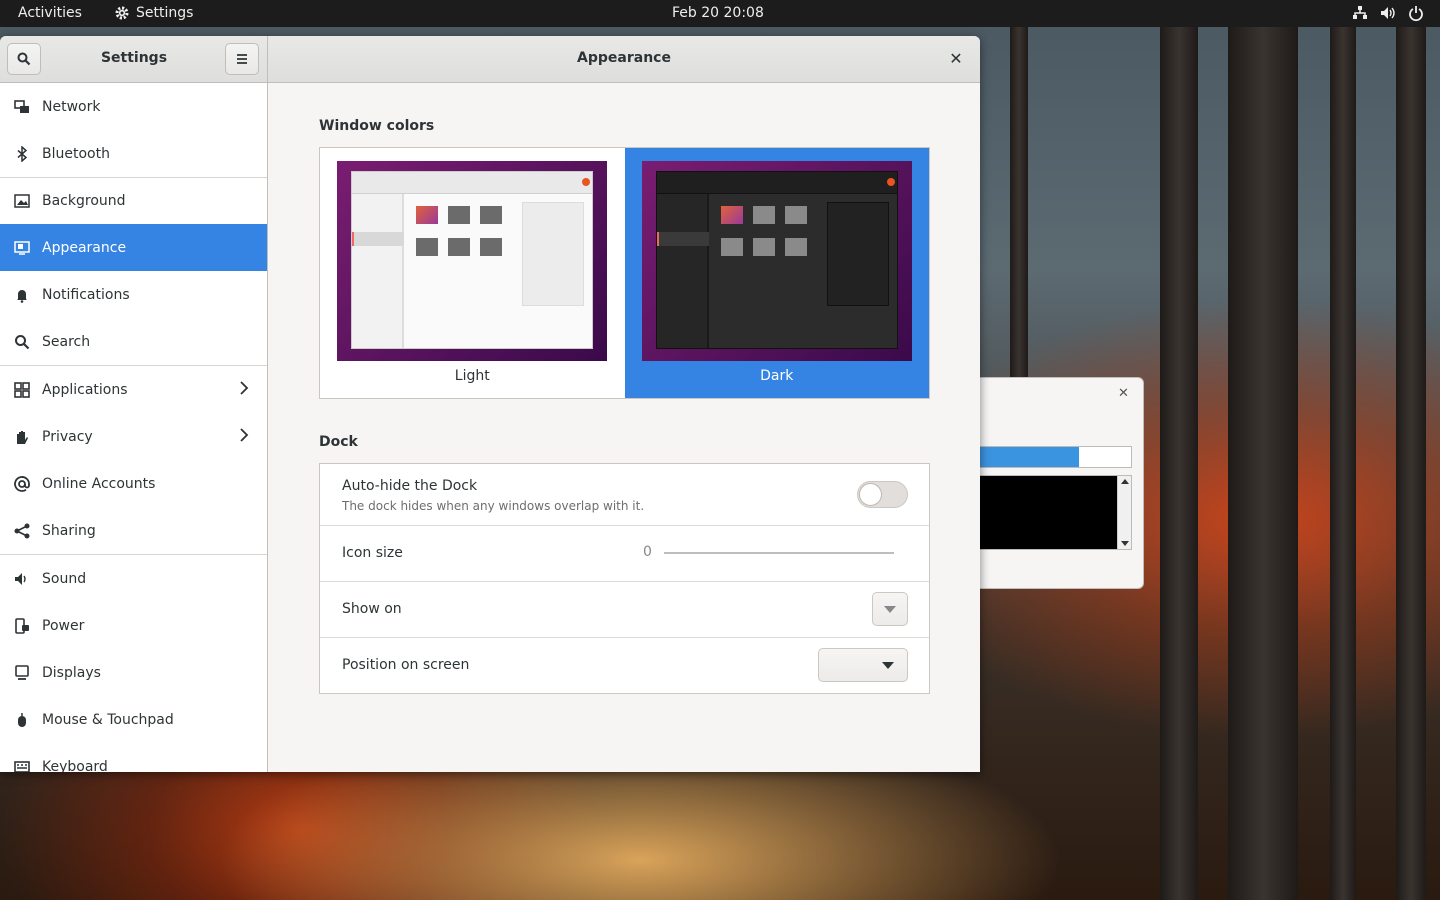  Describe the element at coordinates (776, 261) in the screenshot. I see `dark-preview` at that location.